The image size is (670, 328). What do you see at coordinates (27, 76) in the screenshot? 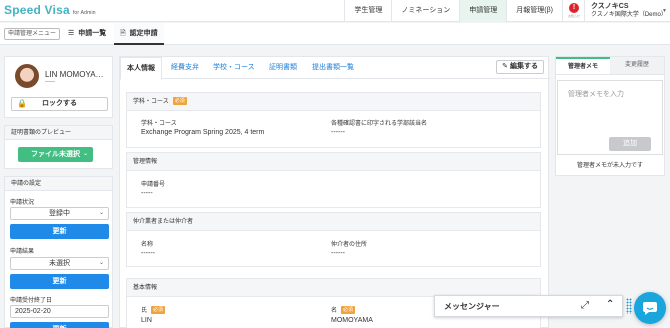
I see `avatar` at bounding box center [27, 76].